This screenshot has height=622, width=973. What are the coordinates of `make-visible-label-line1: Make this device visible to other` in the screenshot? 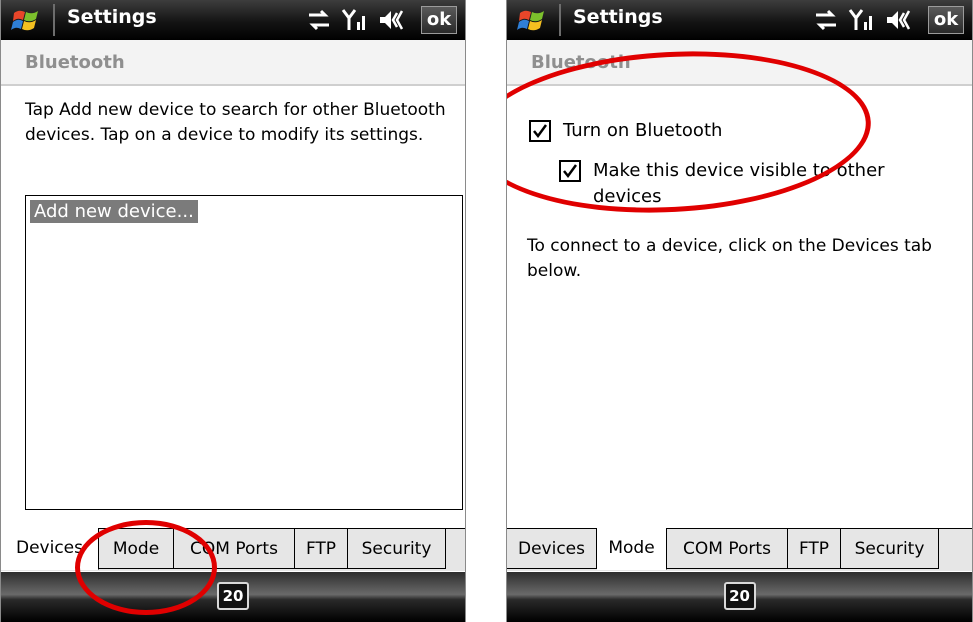 It's located at (739, 170).